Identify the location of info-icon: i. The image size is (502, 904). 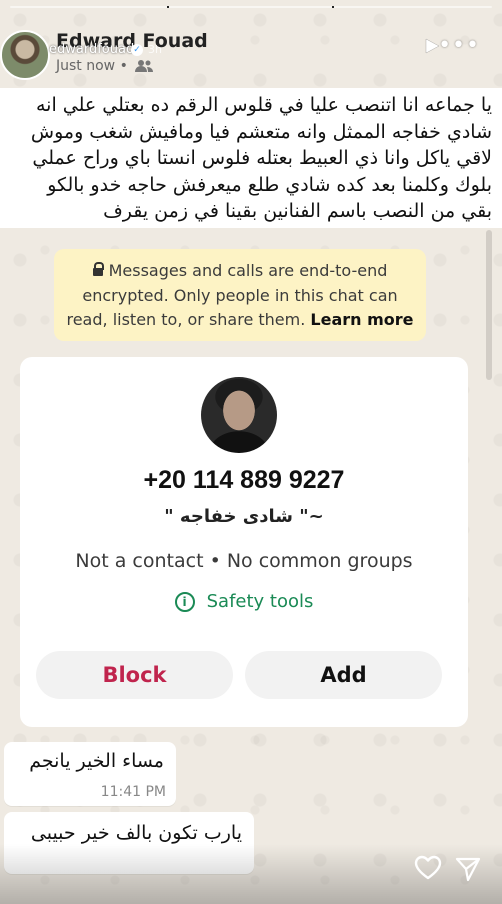
(184, 602).